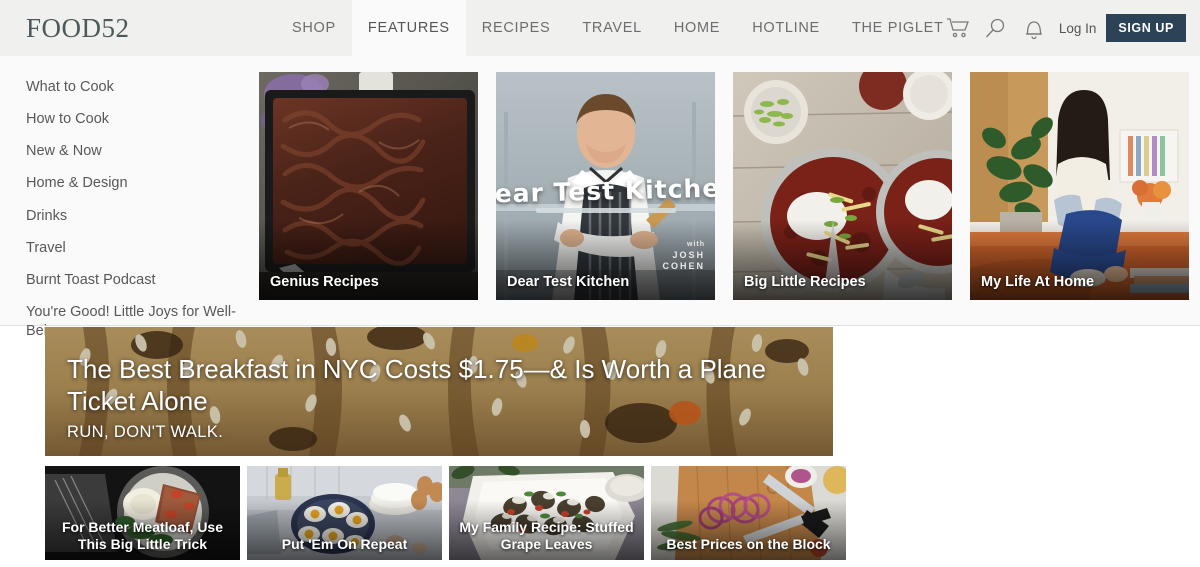  I want to click on search-icon, so click(996, 28).